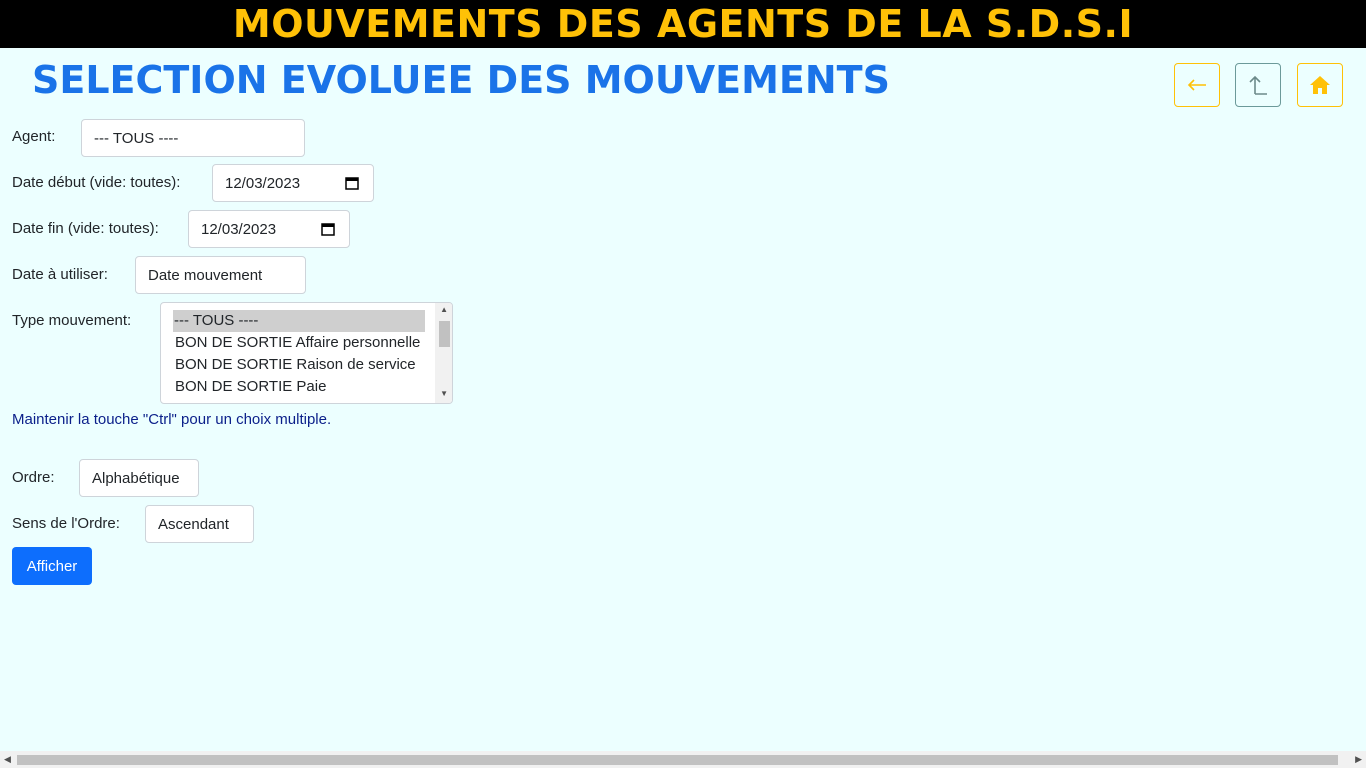 The height and width of the screenshot is (768, 1366). I want to click on page-horizontal-scrollbar: ◀ ▶, so click(683, 759).